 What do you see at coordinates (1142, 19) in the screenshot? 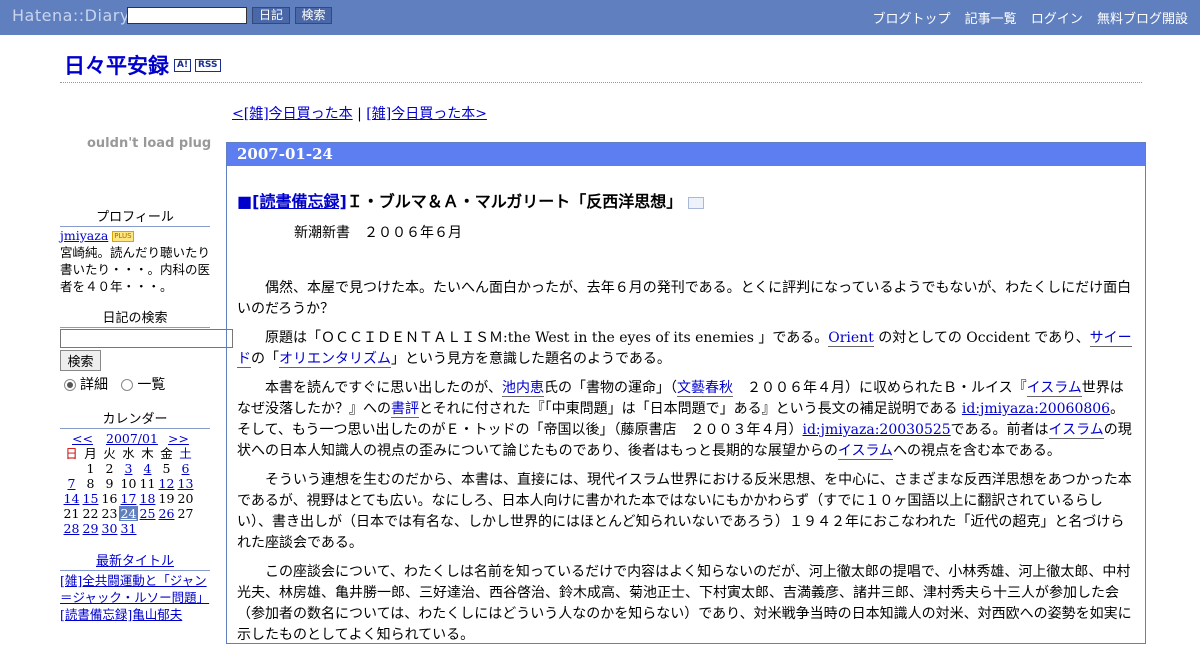
I see `nav-free-blog: 無料ブログ開設` at bounding box center [1142, 19].